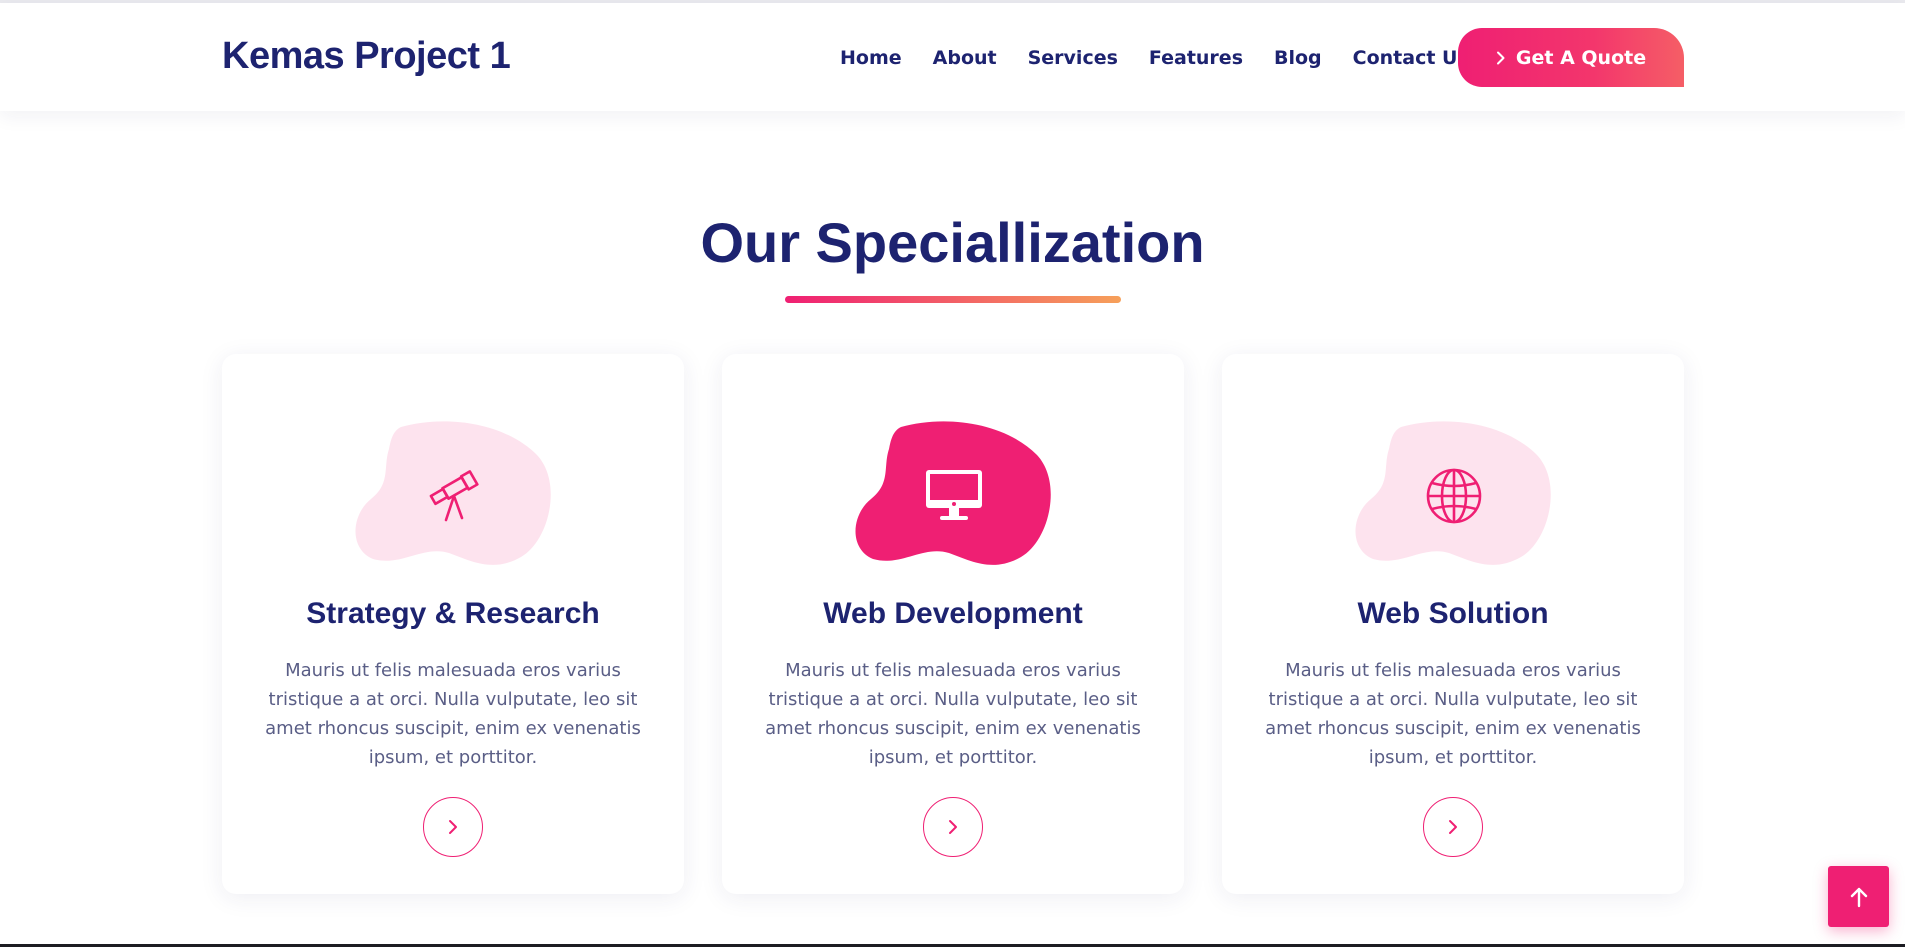 This screenshot has width=1905, height=947. What do you see at coordinates (954, 496) in the screenshot?
I see `desktop-icon` at bounding box center [954, 496].